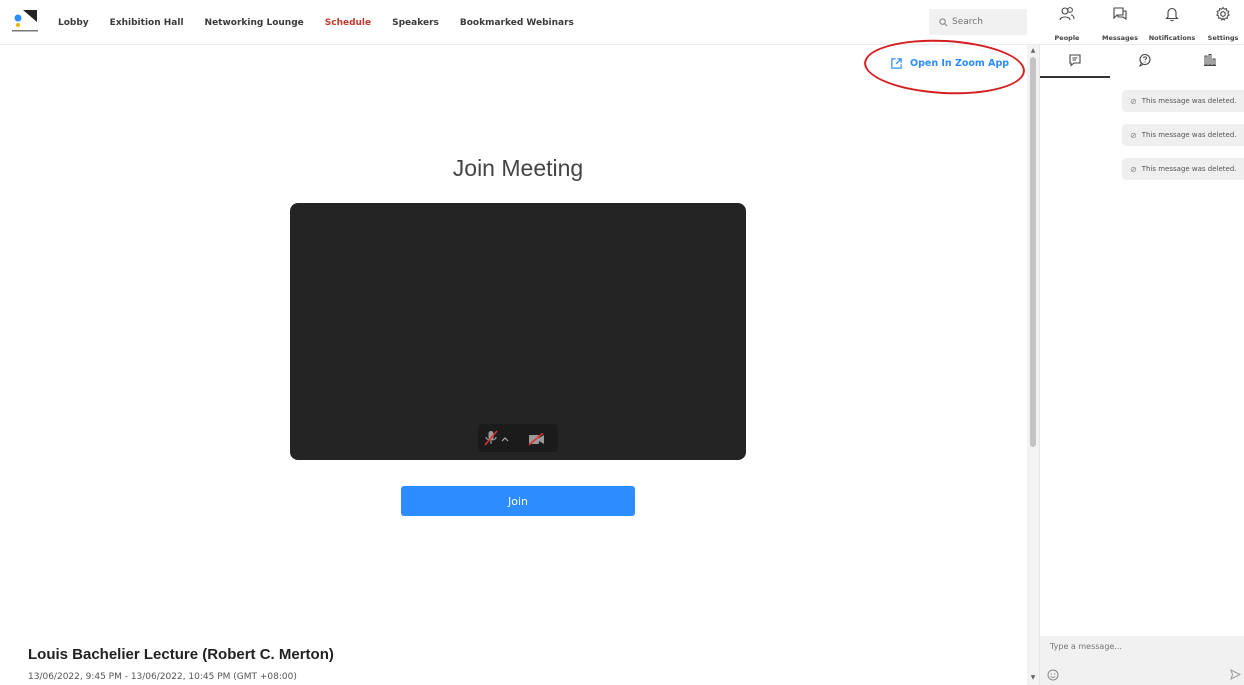  I want to click on chevron-up-icon, so click(505, 439).